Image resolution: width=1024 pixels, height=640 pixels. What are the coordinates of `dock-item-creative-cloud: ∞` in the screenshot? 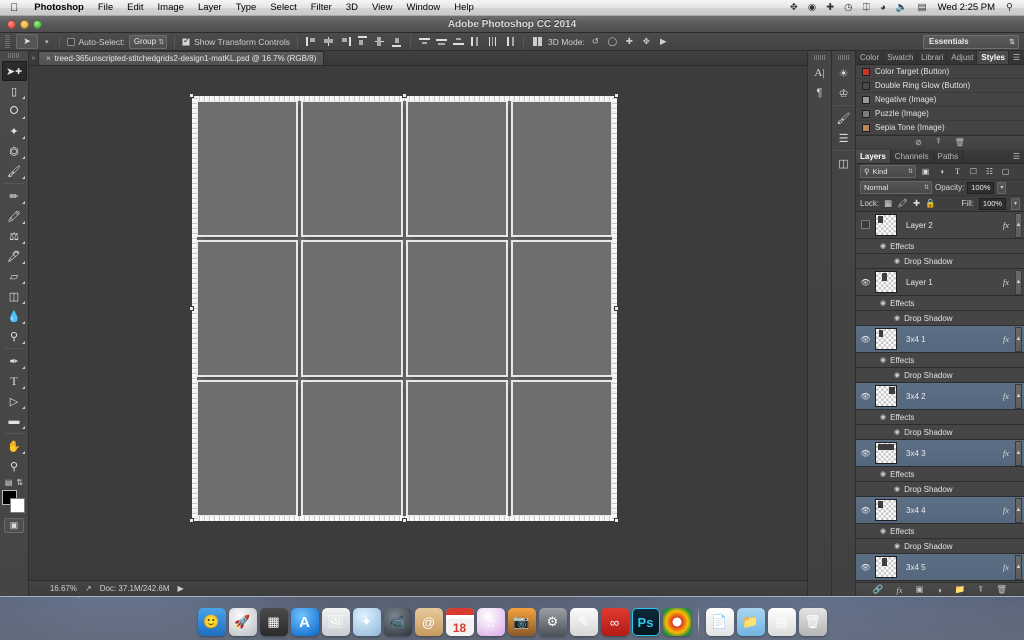 It's located at (614, 622).